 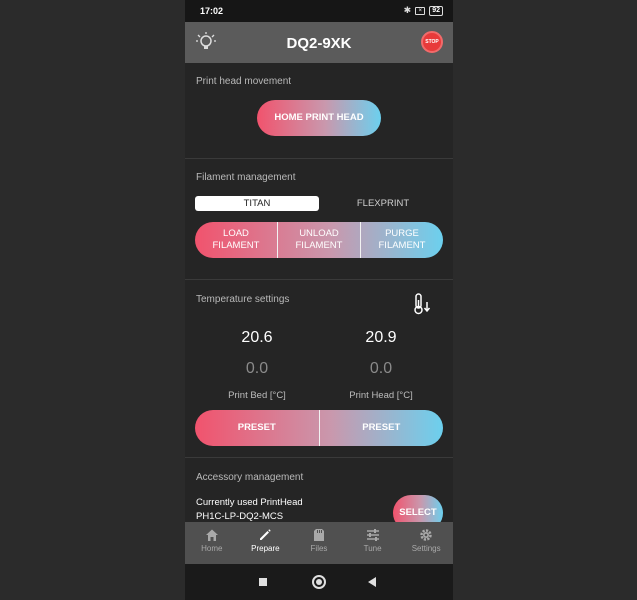 I want to click on back-icon, so click(x=372, y=582).